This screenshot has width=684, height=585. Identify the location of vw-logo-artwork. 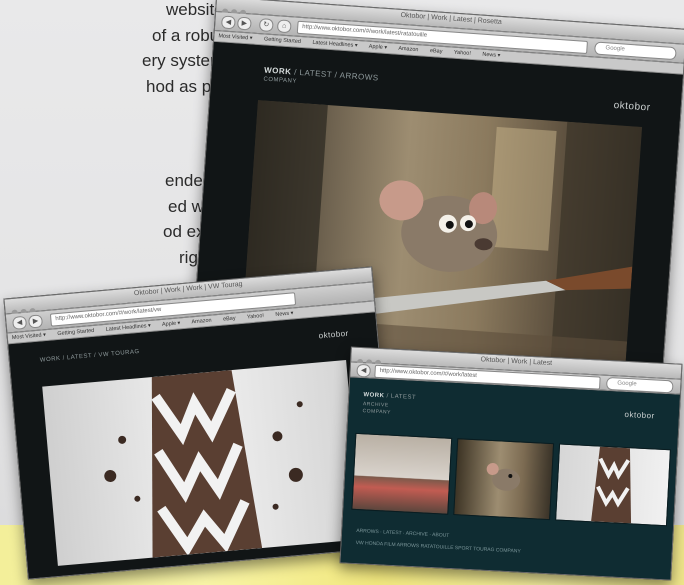
(203, 464).